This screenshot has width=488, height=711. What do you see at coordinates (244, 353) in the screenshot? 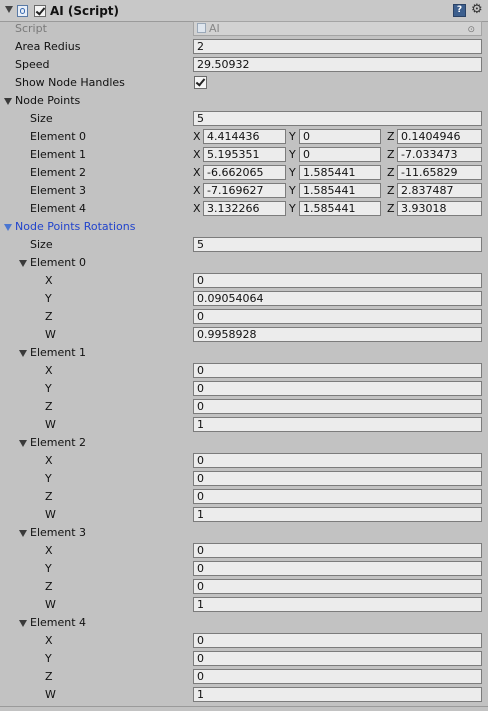
I see `rotation-element-foldout: Element 1` at bounding box center [244, 353].